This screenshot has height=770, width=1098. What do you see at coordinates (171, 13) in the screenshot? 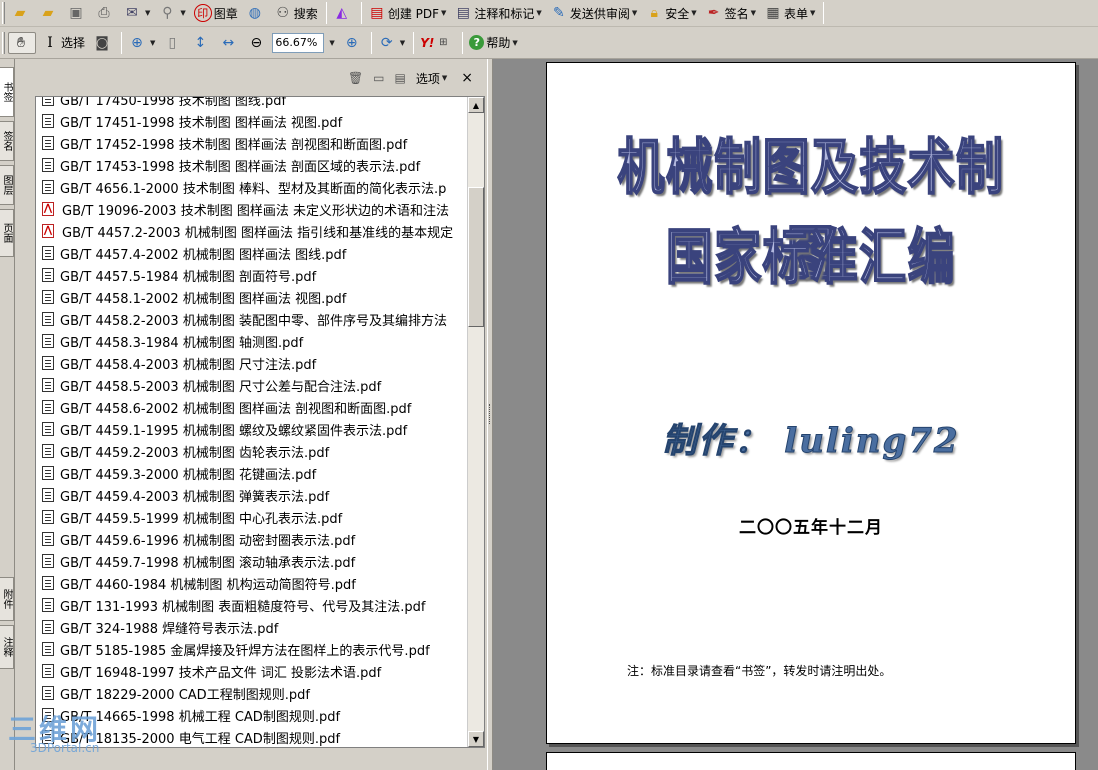
I see `attach-button: ⚲ ▼` at bounding box center [171, 13].